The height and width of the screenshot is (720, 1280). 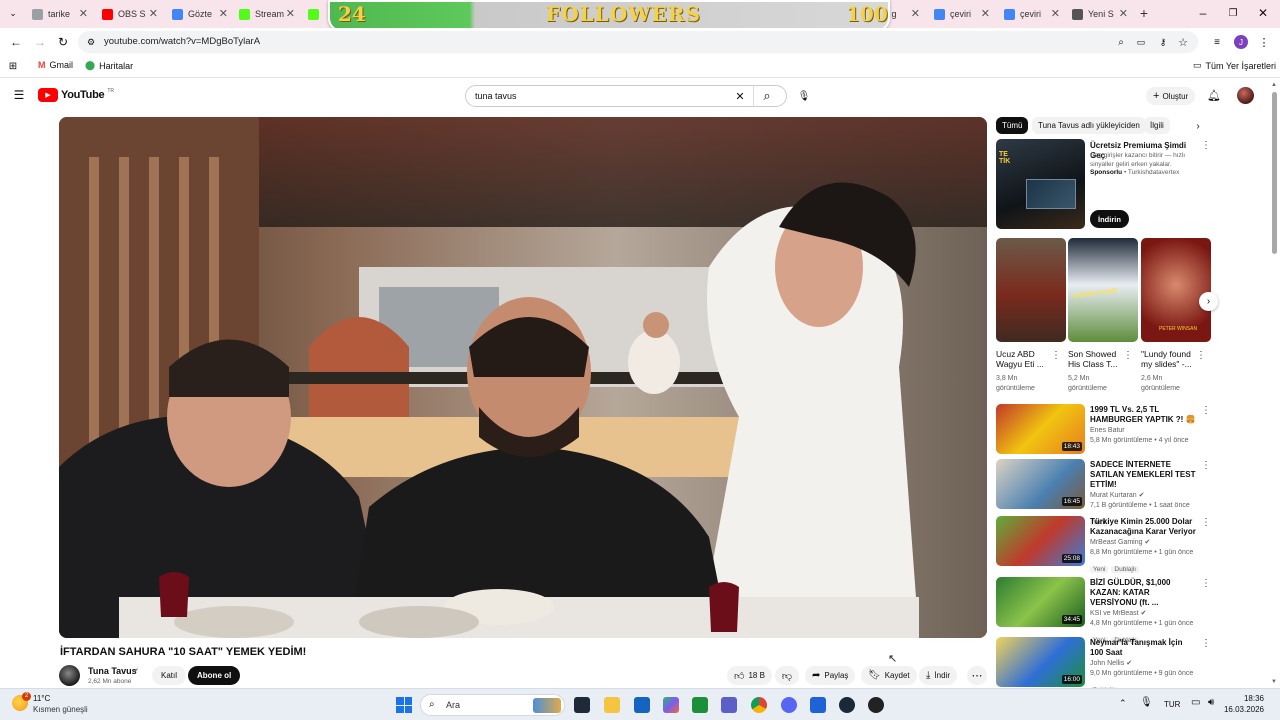 I want to click on chips-next-icon: ›, so click(x=1198, y=126).